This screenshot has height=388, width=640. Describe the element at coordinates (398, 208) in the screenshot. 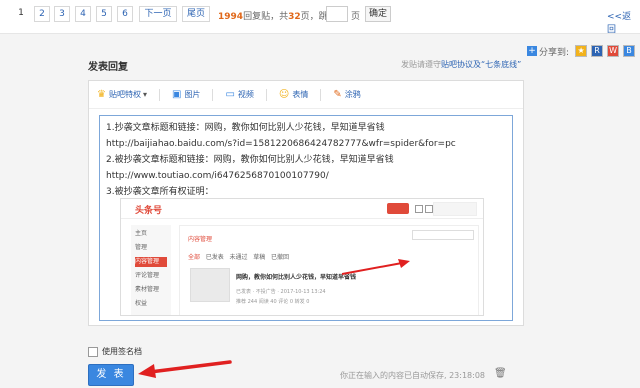

I see `screenshot-publish-button` at that location.